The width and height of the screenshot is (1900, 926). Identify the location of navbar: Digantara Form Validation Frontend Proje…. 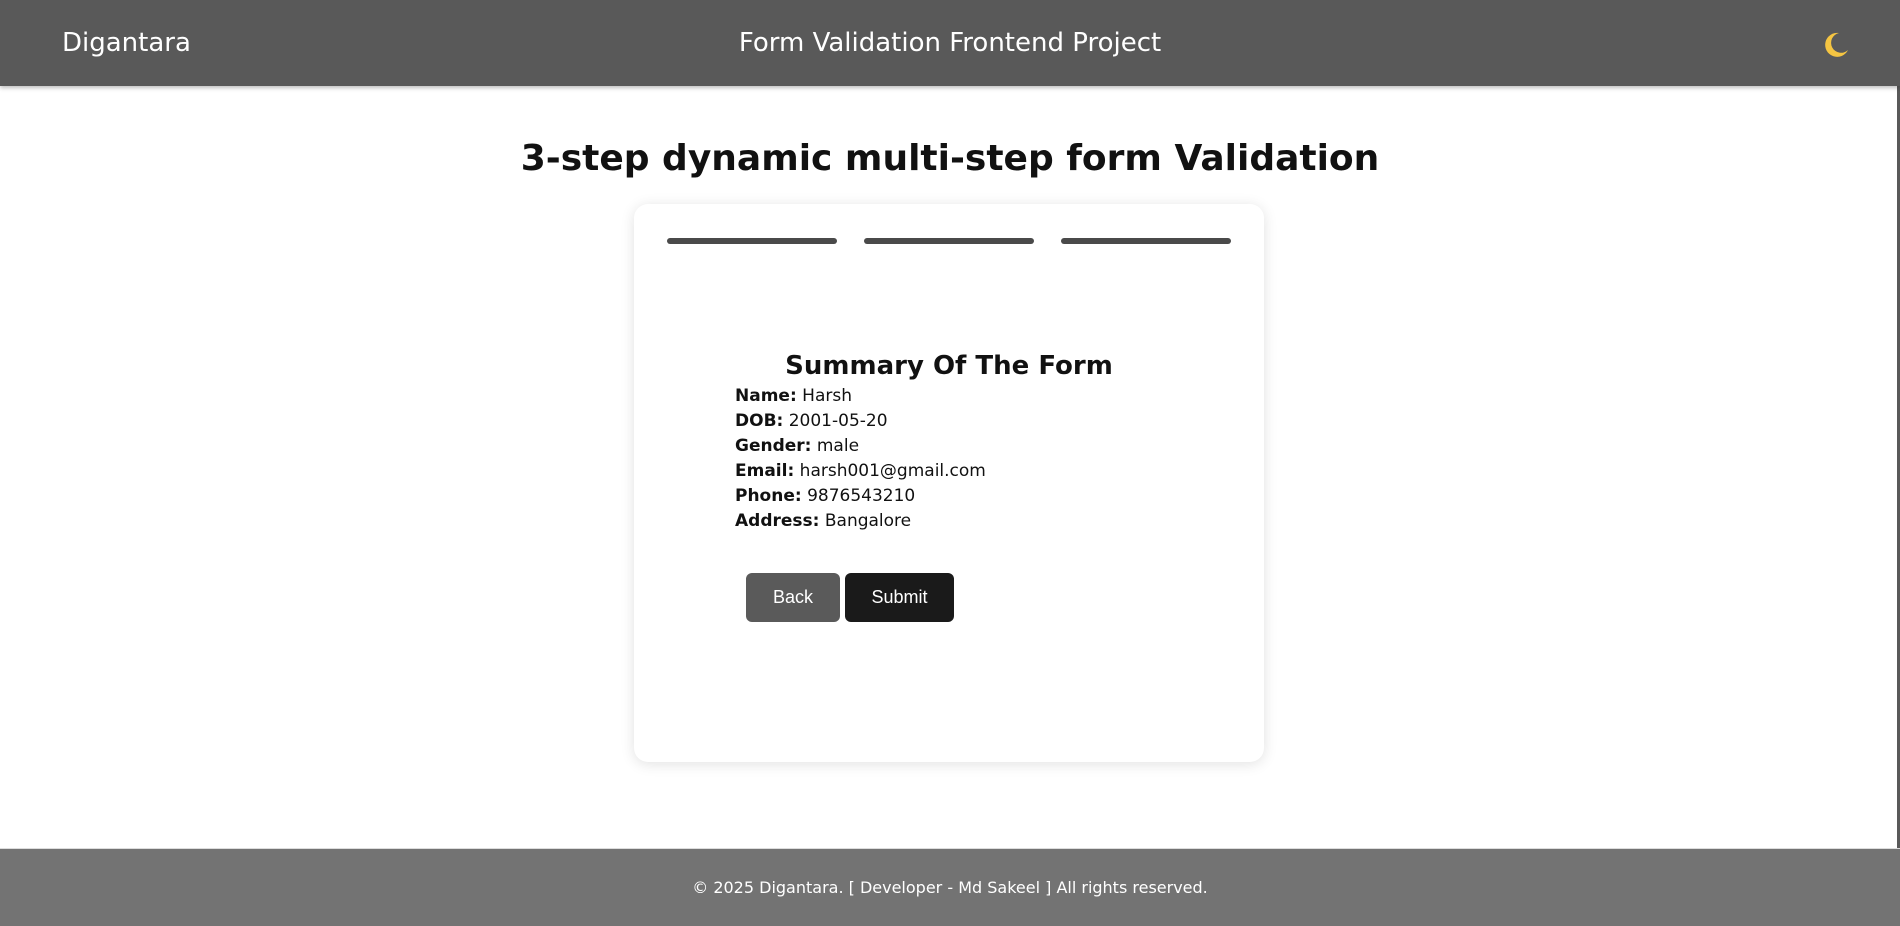
(950, 43).